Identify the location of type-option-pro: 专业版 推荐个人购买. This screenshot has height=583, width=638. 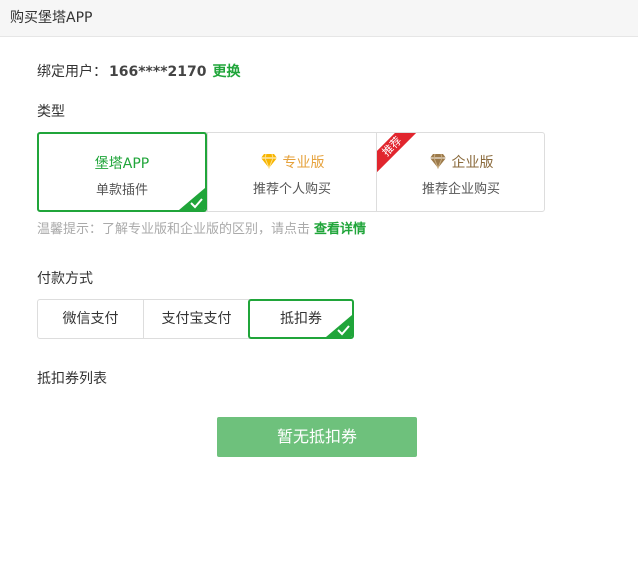
(291, 172).